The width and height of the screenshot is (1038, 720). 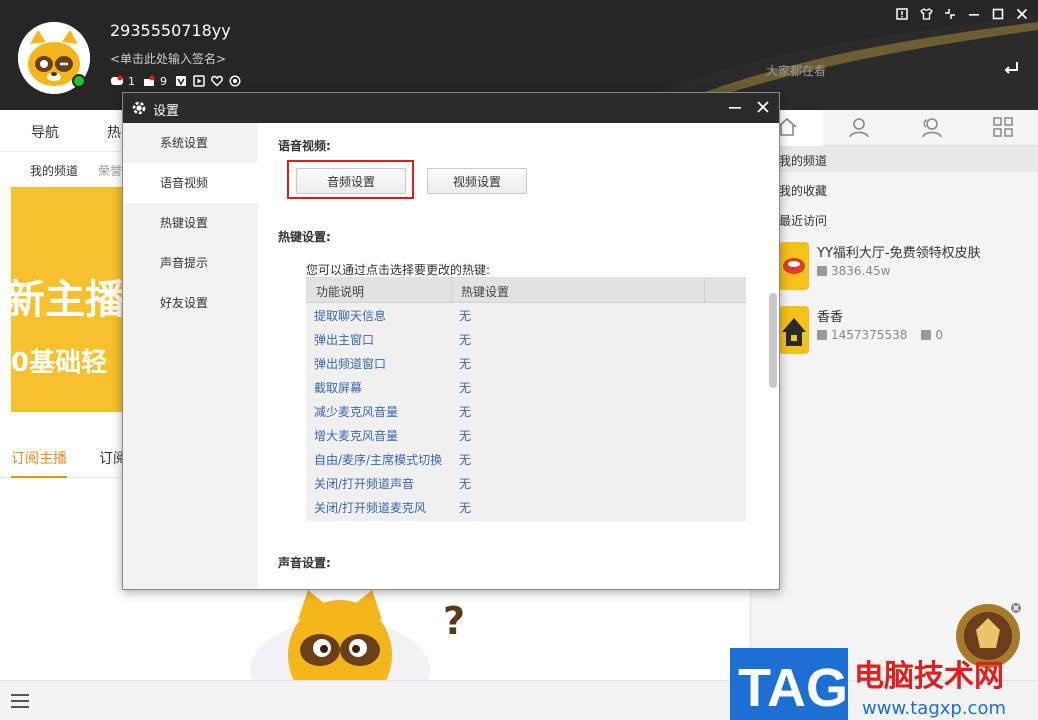 I want to click on search-input: 大家都在看, so click(x=796, y=70).